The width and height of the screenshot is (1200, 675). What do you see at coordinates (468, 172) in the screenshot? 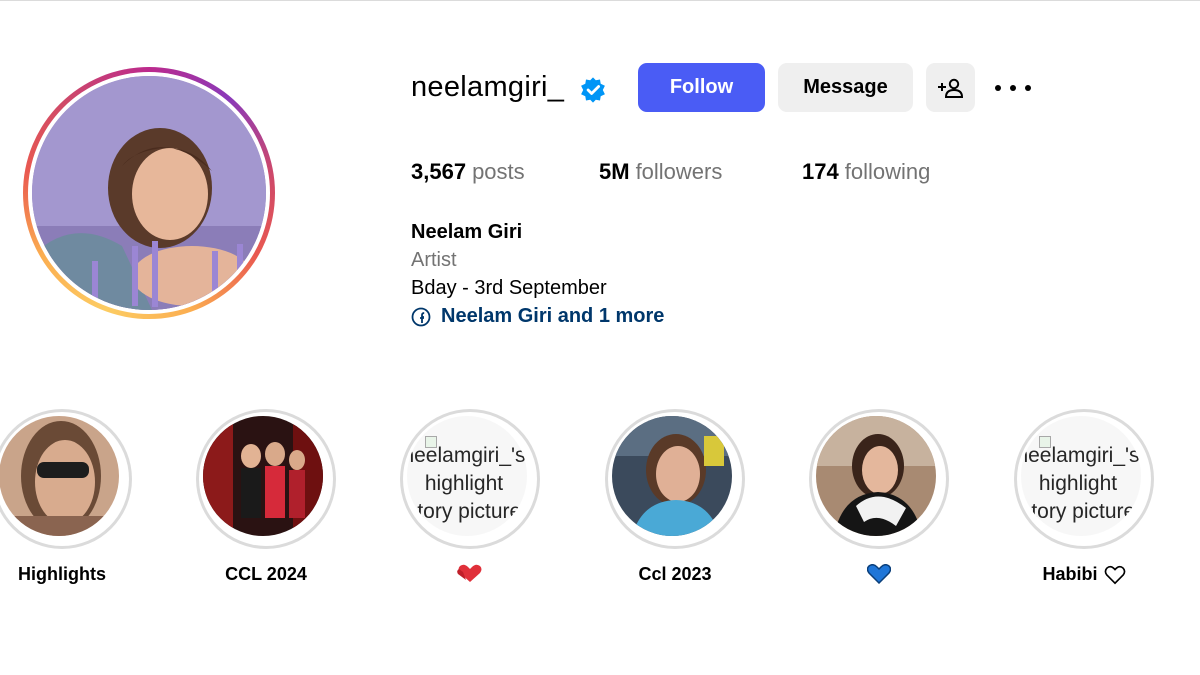
I see `posts-count: 3,567 posts` at bounding box center [468, 172].